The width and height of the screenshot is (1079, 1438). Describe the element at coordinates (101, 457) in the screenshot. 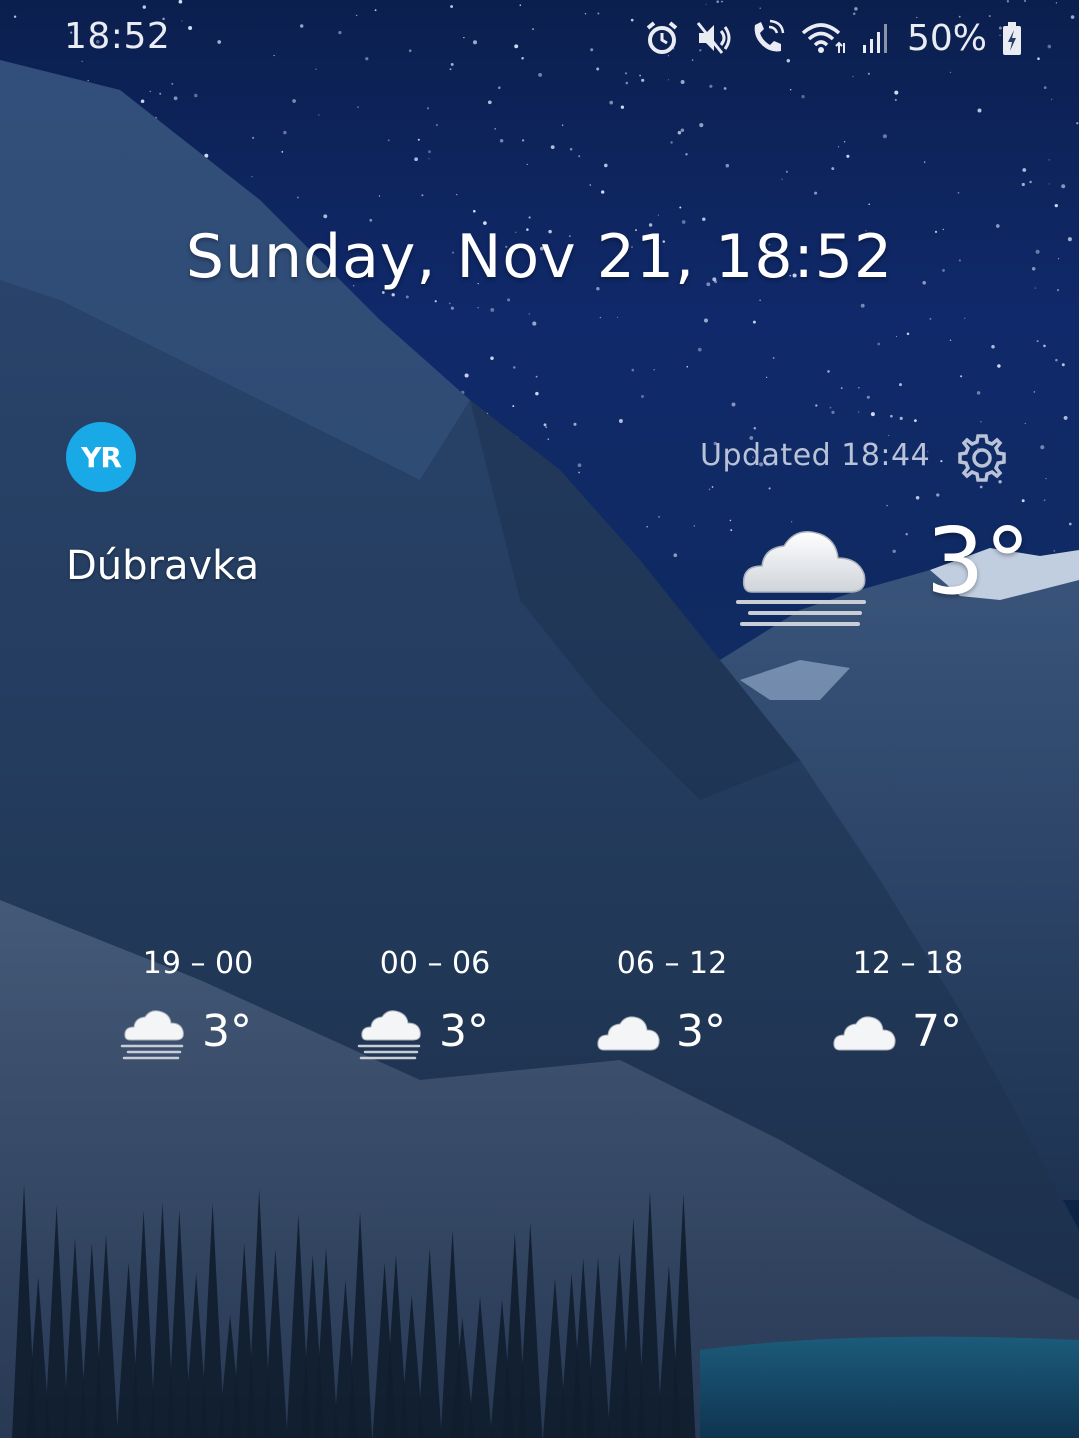

I see `yr-logo: YR` at that location.